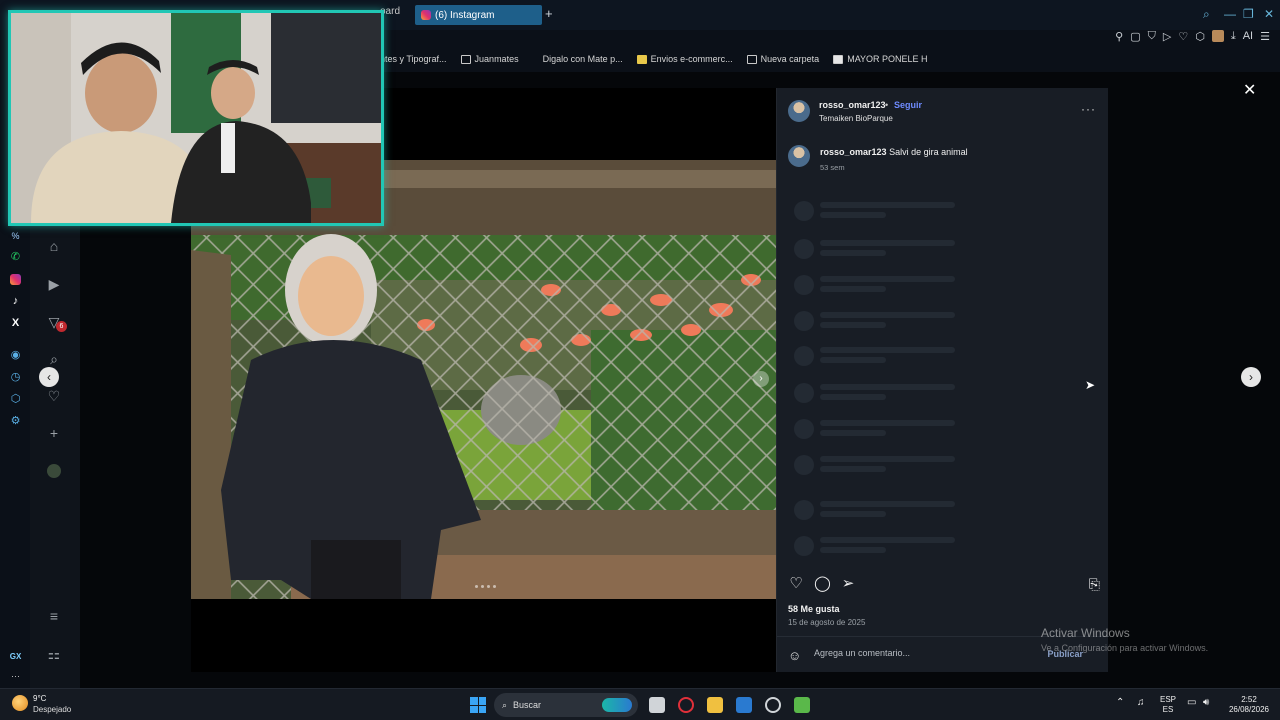 The image size is (1280, 720). I want to click on weather-icon, so click(20, 703).